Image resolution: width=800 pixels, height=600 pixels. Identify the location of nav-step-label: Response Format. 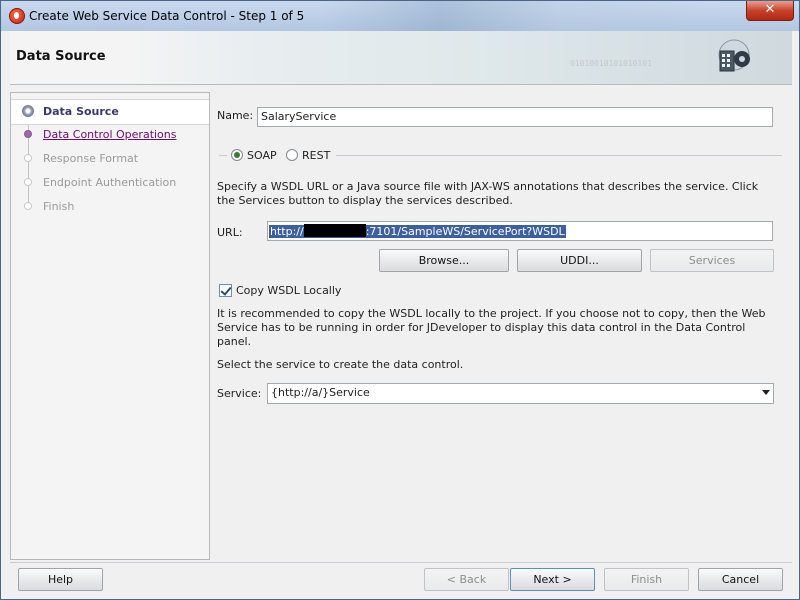
(91, 158).